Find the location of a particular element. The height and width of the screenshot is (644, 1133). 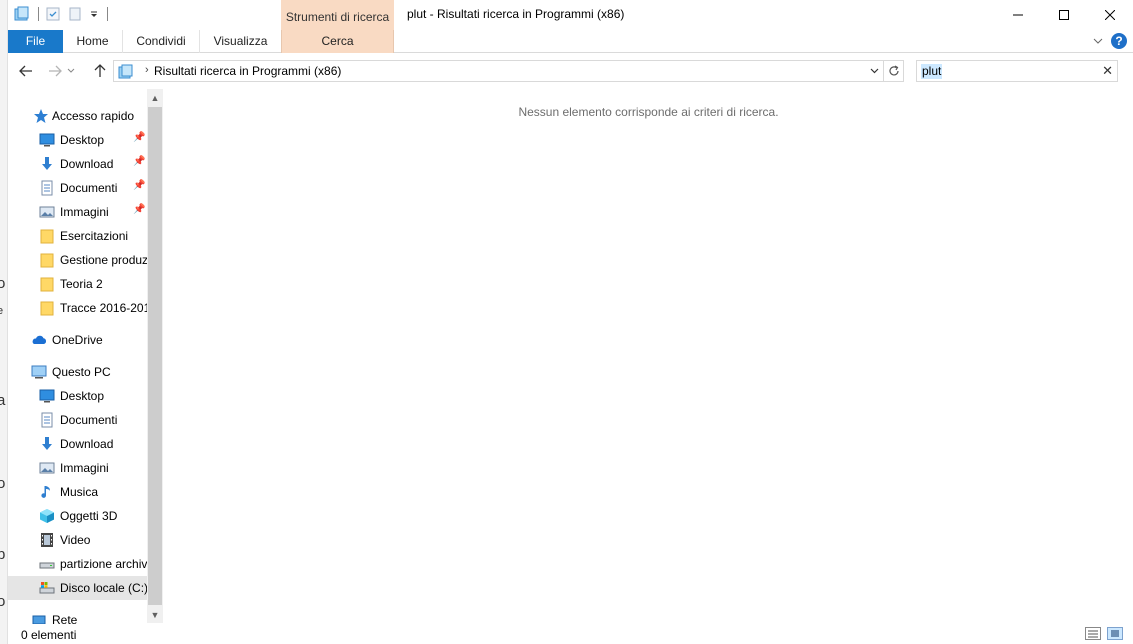

forward-button is located at coordinates (55, 71).